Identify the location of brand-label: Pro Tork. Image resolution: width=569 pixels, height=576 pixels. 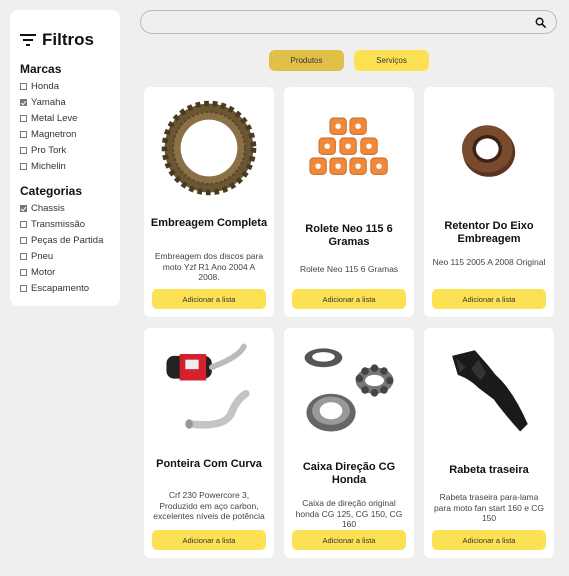
(49, 150).